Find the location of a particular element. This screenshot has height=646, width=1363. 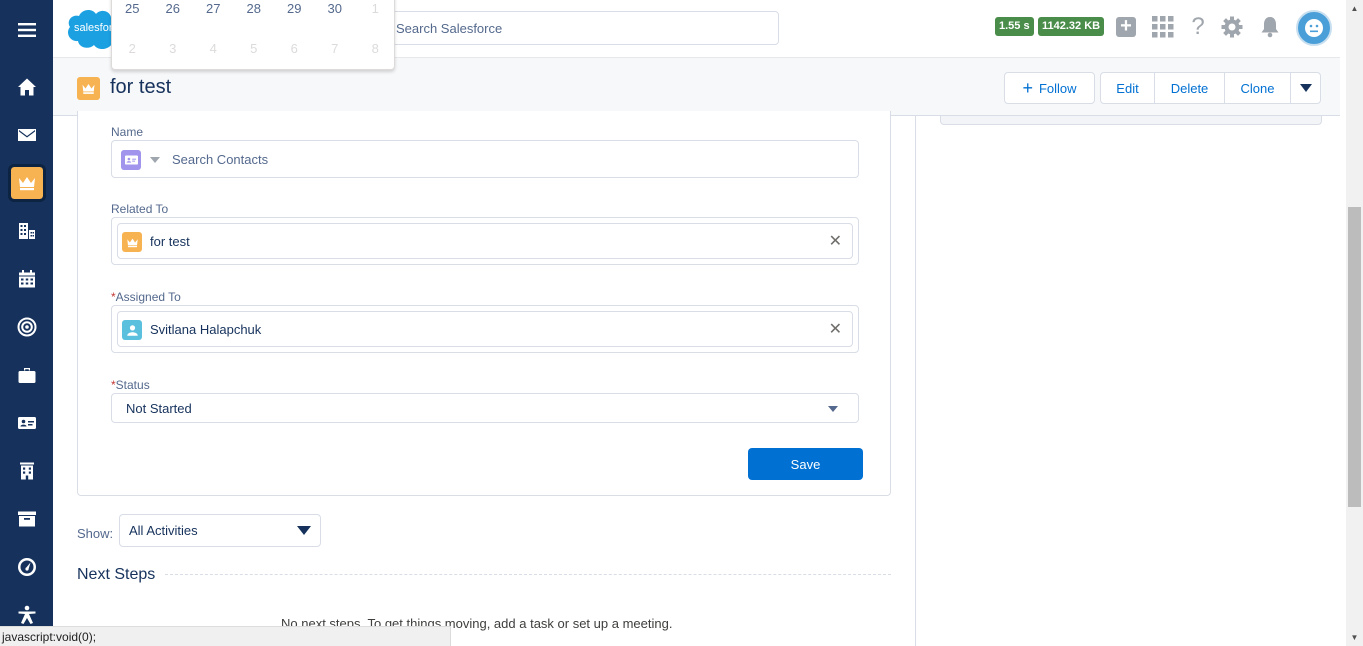

scrollbar-thumb is located at coordinates (1354, 357).